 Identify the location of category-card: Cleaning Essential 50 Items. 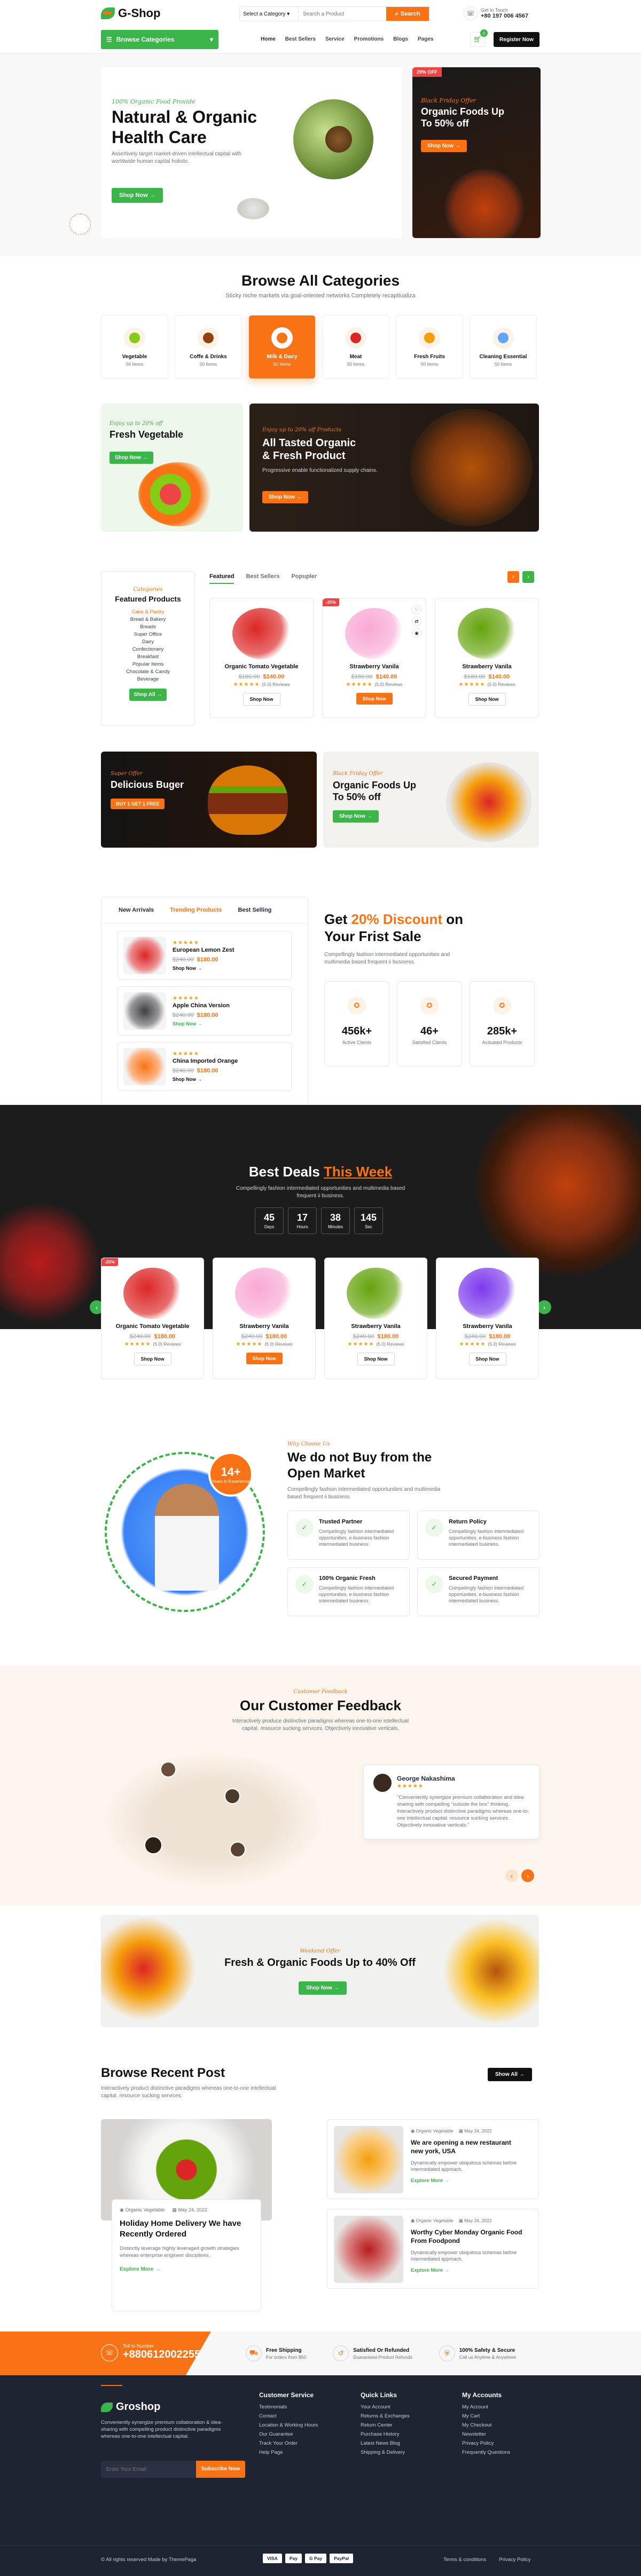
(503, 347).